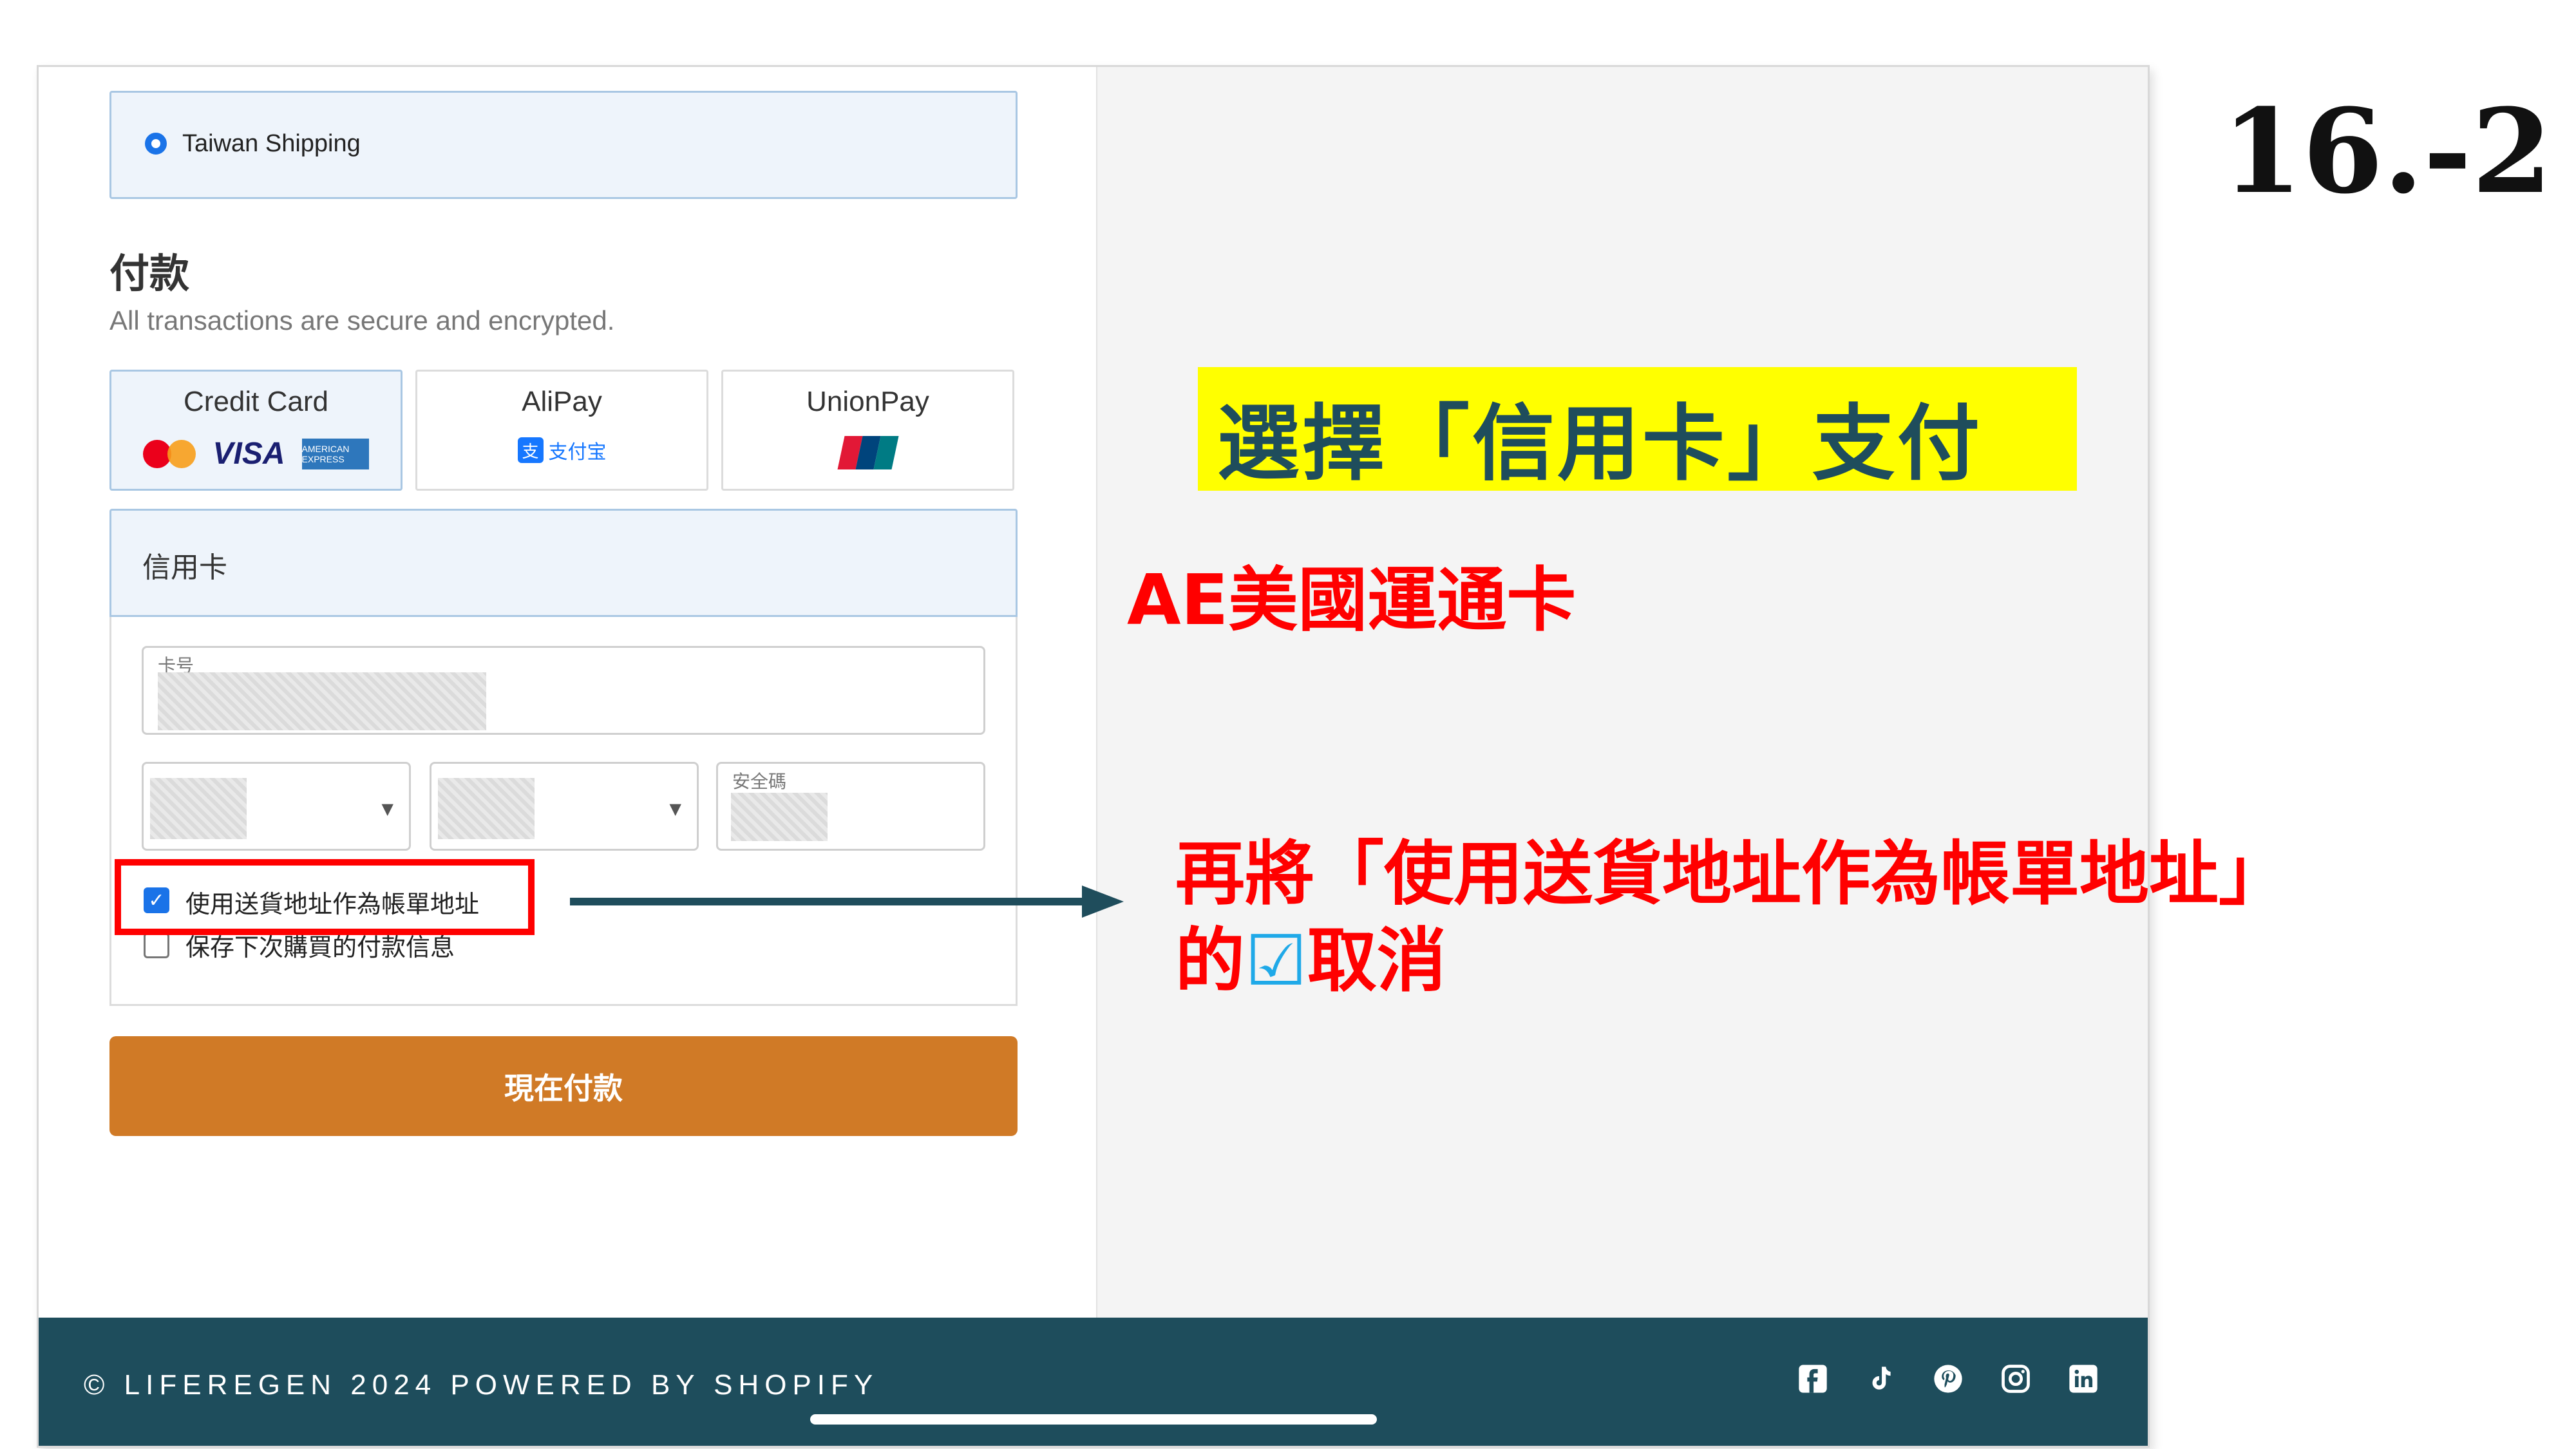 This screenshot has height=1449, width=2576. I want to click on linkedin-icon, so click(2083, 1378).